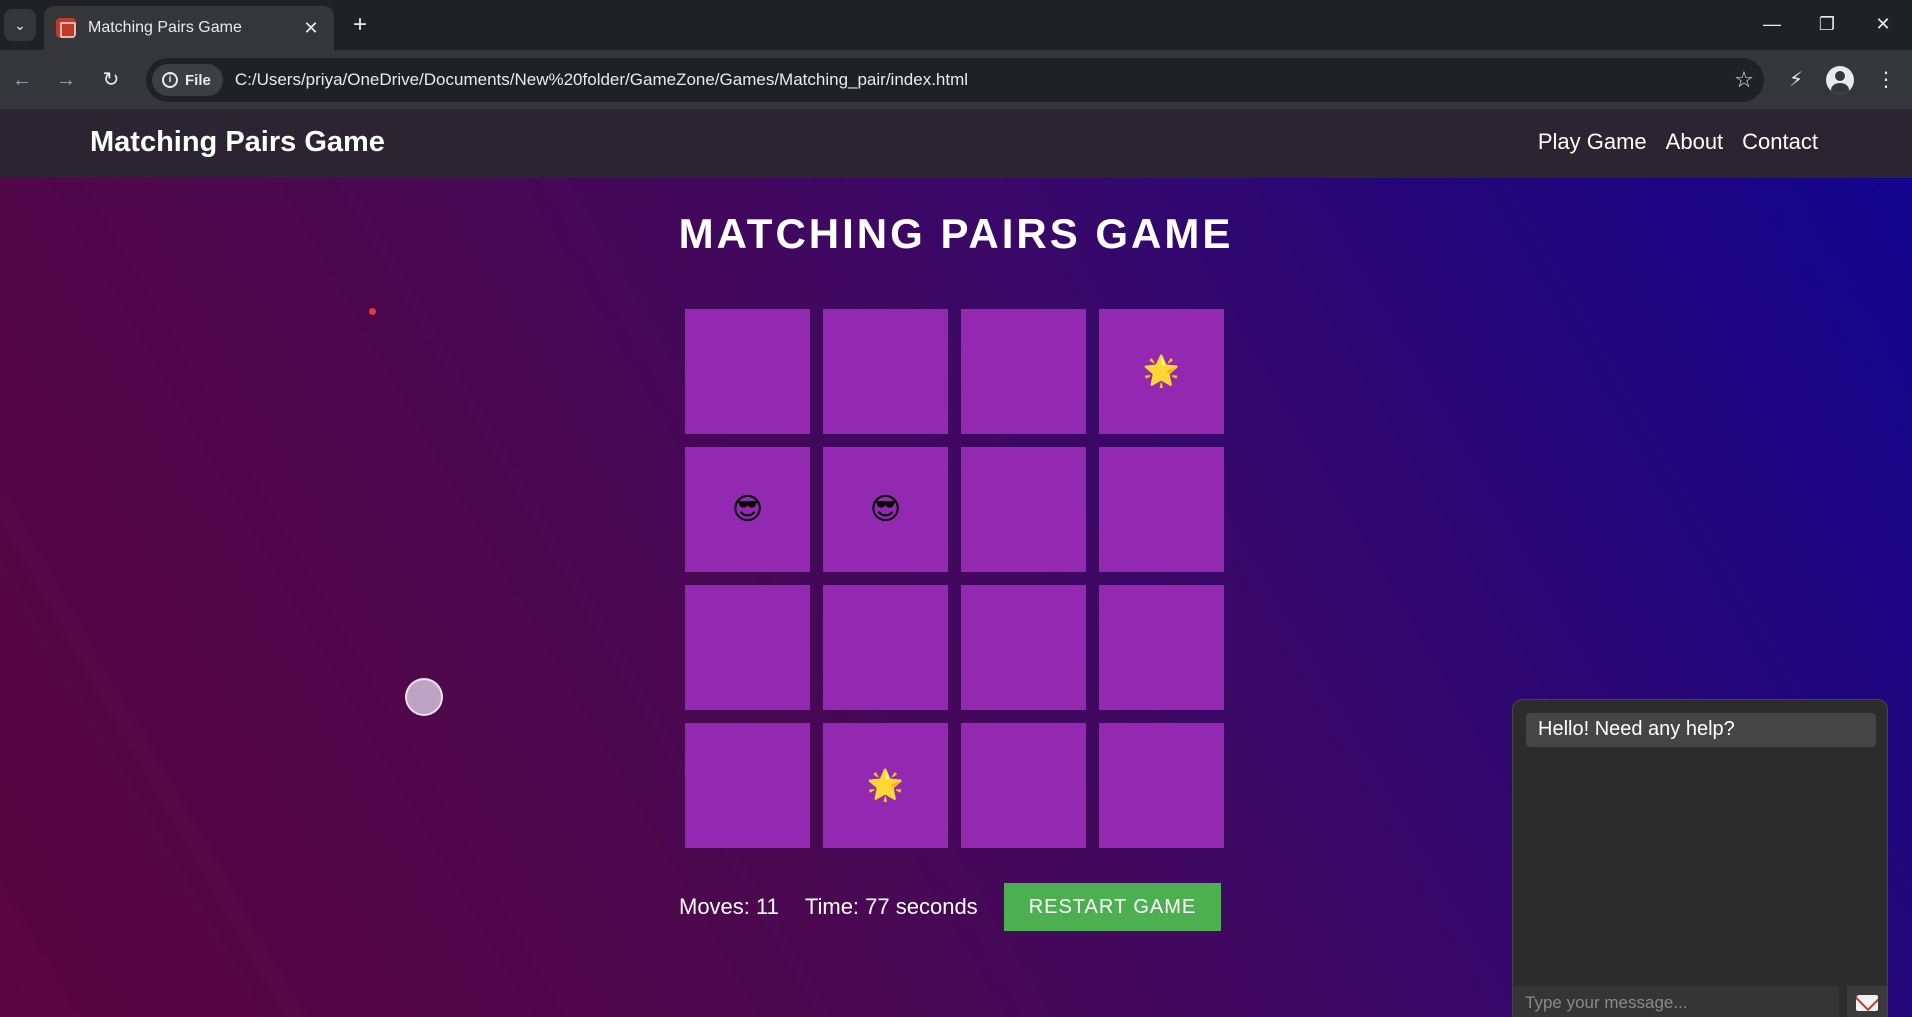  What do you see at coordinates (1772, 24) in the screenshot?
I see `minimize-button: —` at bounding box center [1772, 24].